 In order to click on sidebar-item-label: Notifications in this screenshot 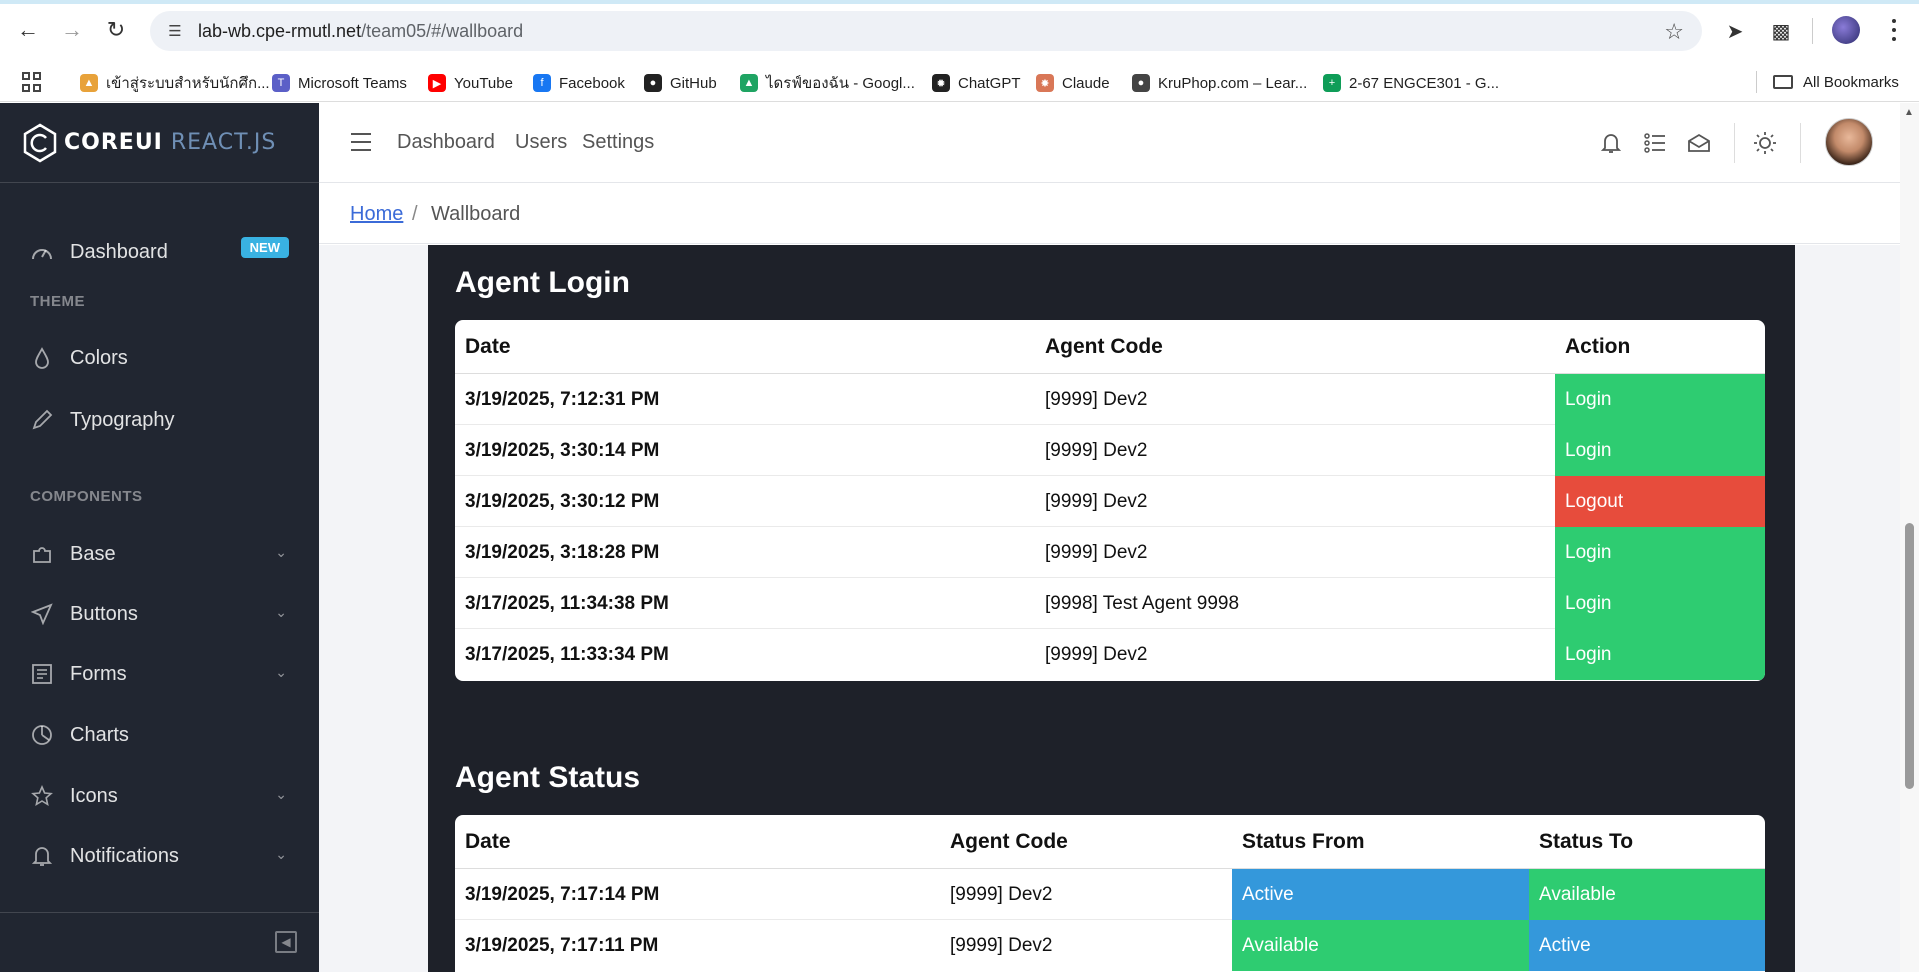, I will do `click(124, 855)`.